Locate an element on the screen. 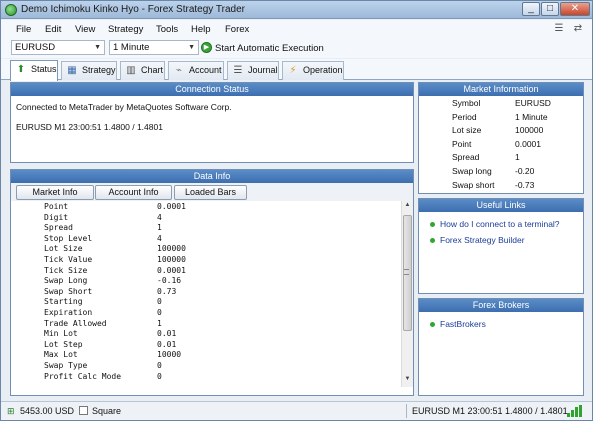 The height and width of the screenshot is (421, 593). vertical-scrollbar: ▲ ▼ is located at coordinates (407, 294).